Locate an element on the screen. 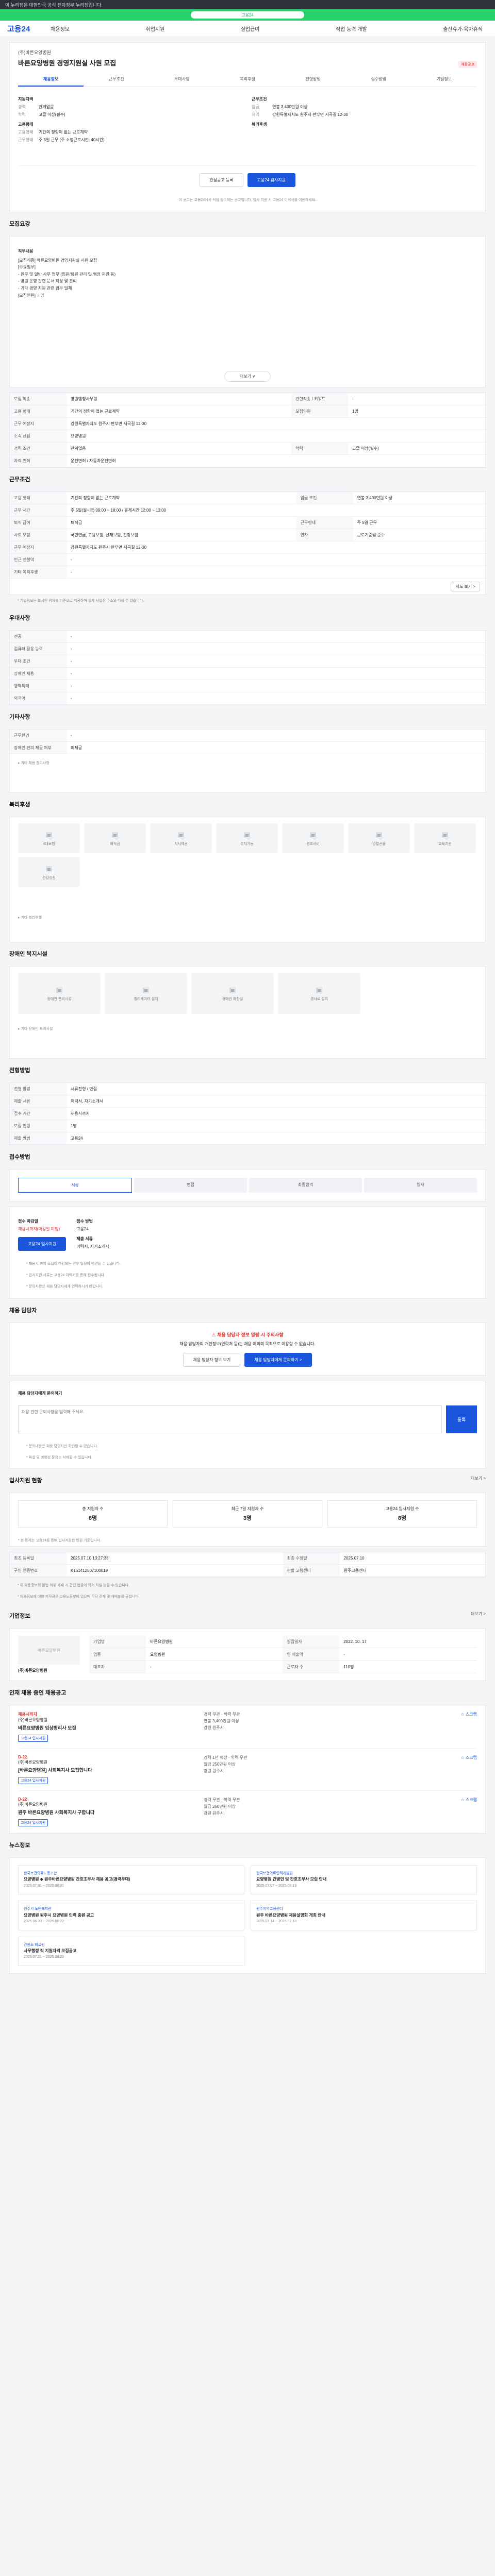  site-logo: 고용24 is located at coordinates (19, 28).